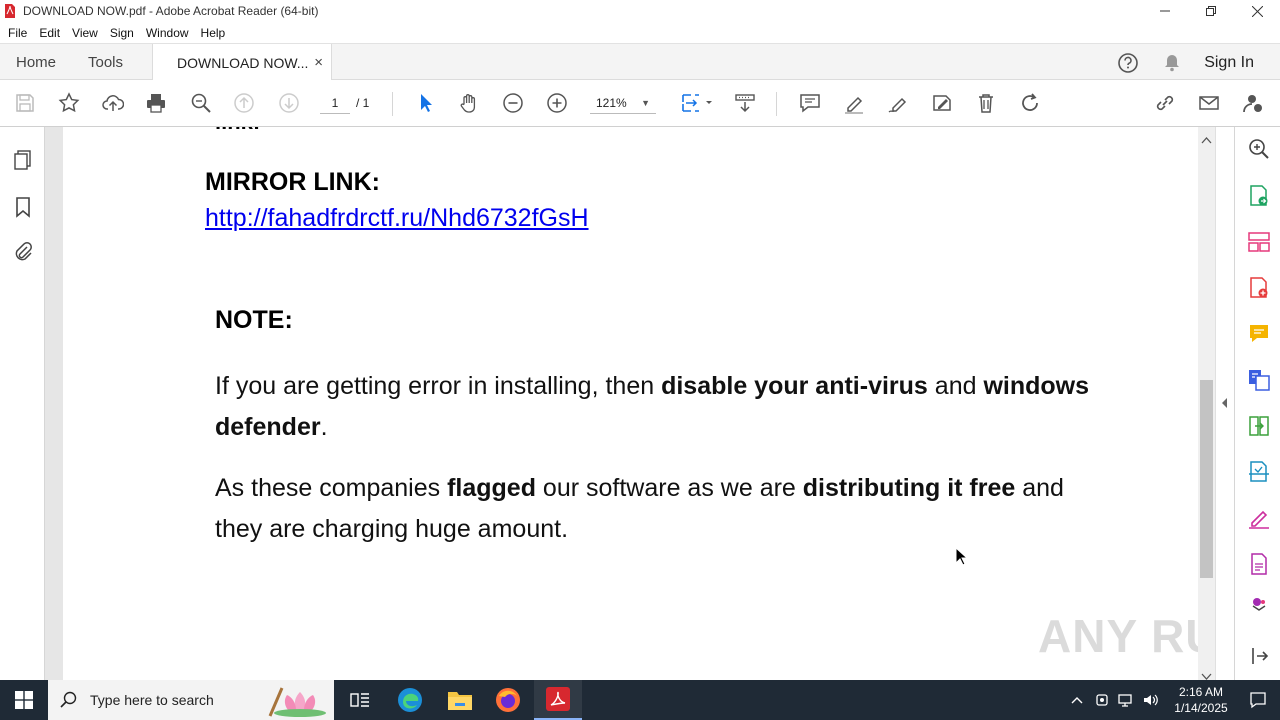  What do you see at coordinates (410, 700) in the screenshot?
I see `edge-browser-icon` at bounding box center [410, 700].